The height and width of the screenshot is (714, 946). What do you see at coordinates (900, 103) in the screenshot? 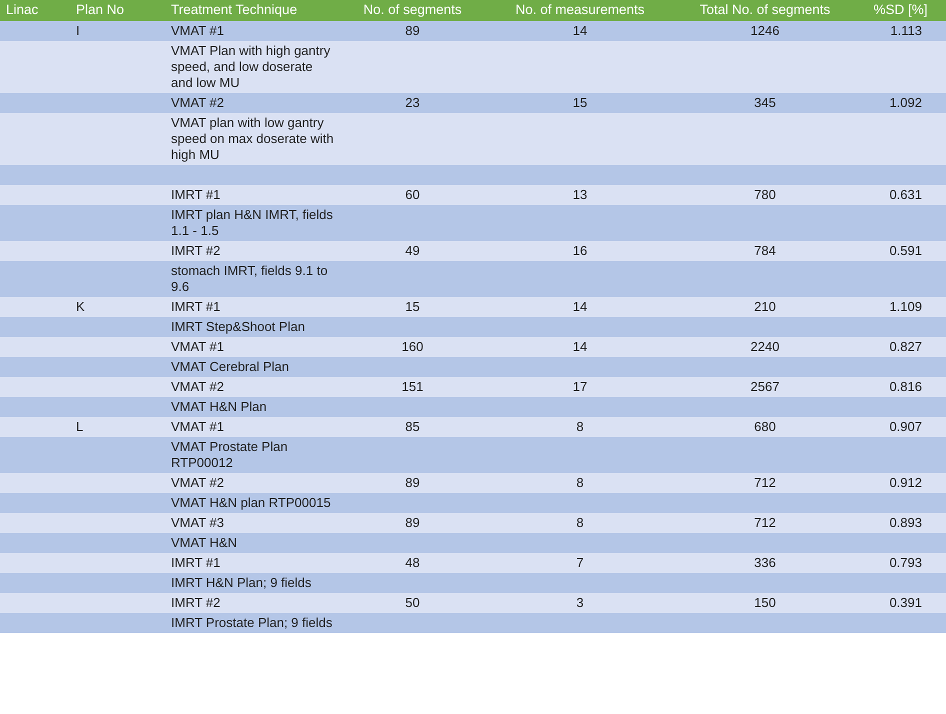
I see `table-cell: 1.092` at bounding box center [900, 103].